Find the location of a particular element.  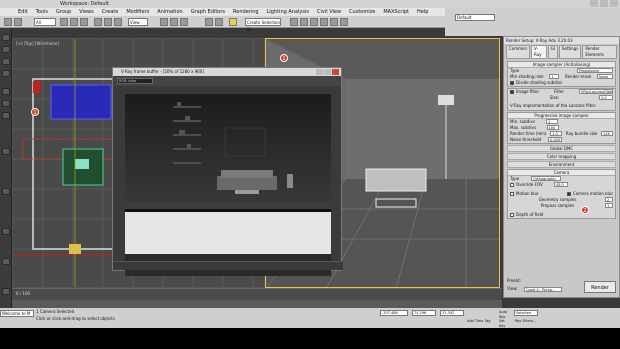

render-frame-window-icon is located at coordinates (334, 22).